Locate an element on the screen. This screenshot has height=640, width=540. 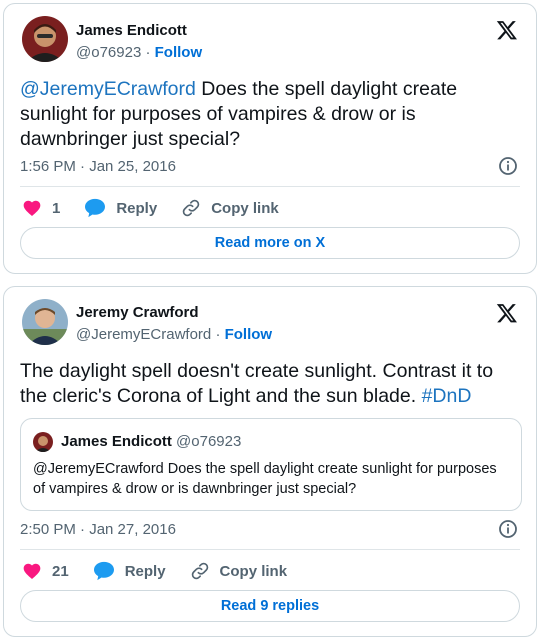
timestamp: 1:56 PM · Jan 25, 2016 is located at coordinates (98, 166).